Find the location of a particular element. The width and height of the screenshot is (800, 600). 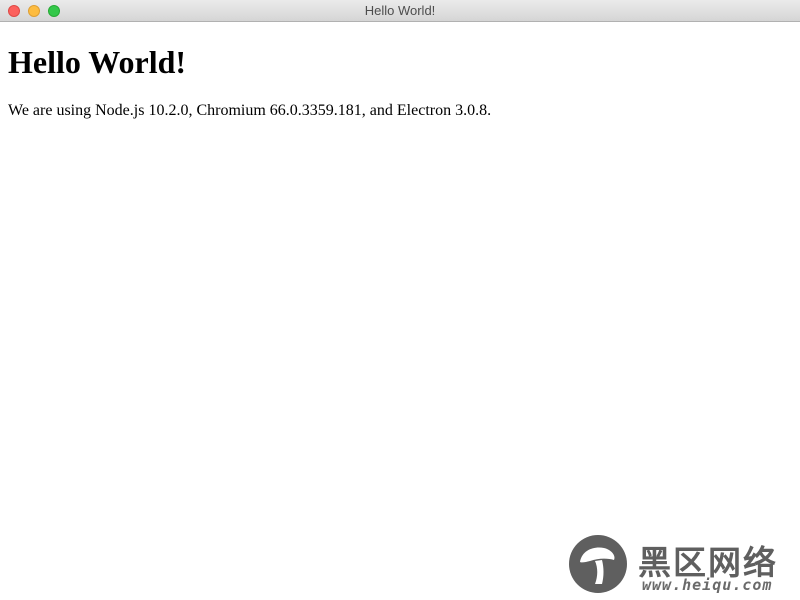

window-title: Hello World! is located at coordinates (400, 10).